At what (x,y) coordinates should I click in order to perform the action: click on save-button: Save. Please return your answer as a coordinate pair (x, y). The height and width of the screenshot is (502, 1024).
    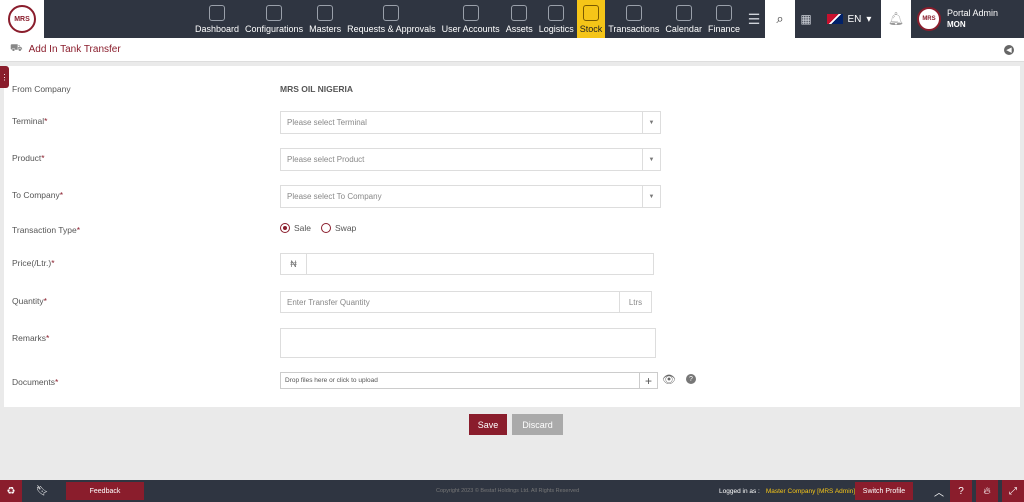
    Looking at the image, I should click on (488, 424).